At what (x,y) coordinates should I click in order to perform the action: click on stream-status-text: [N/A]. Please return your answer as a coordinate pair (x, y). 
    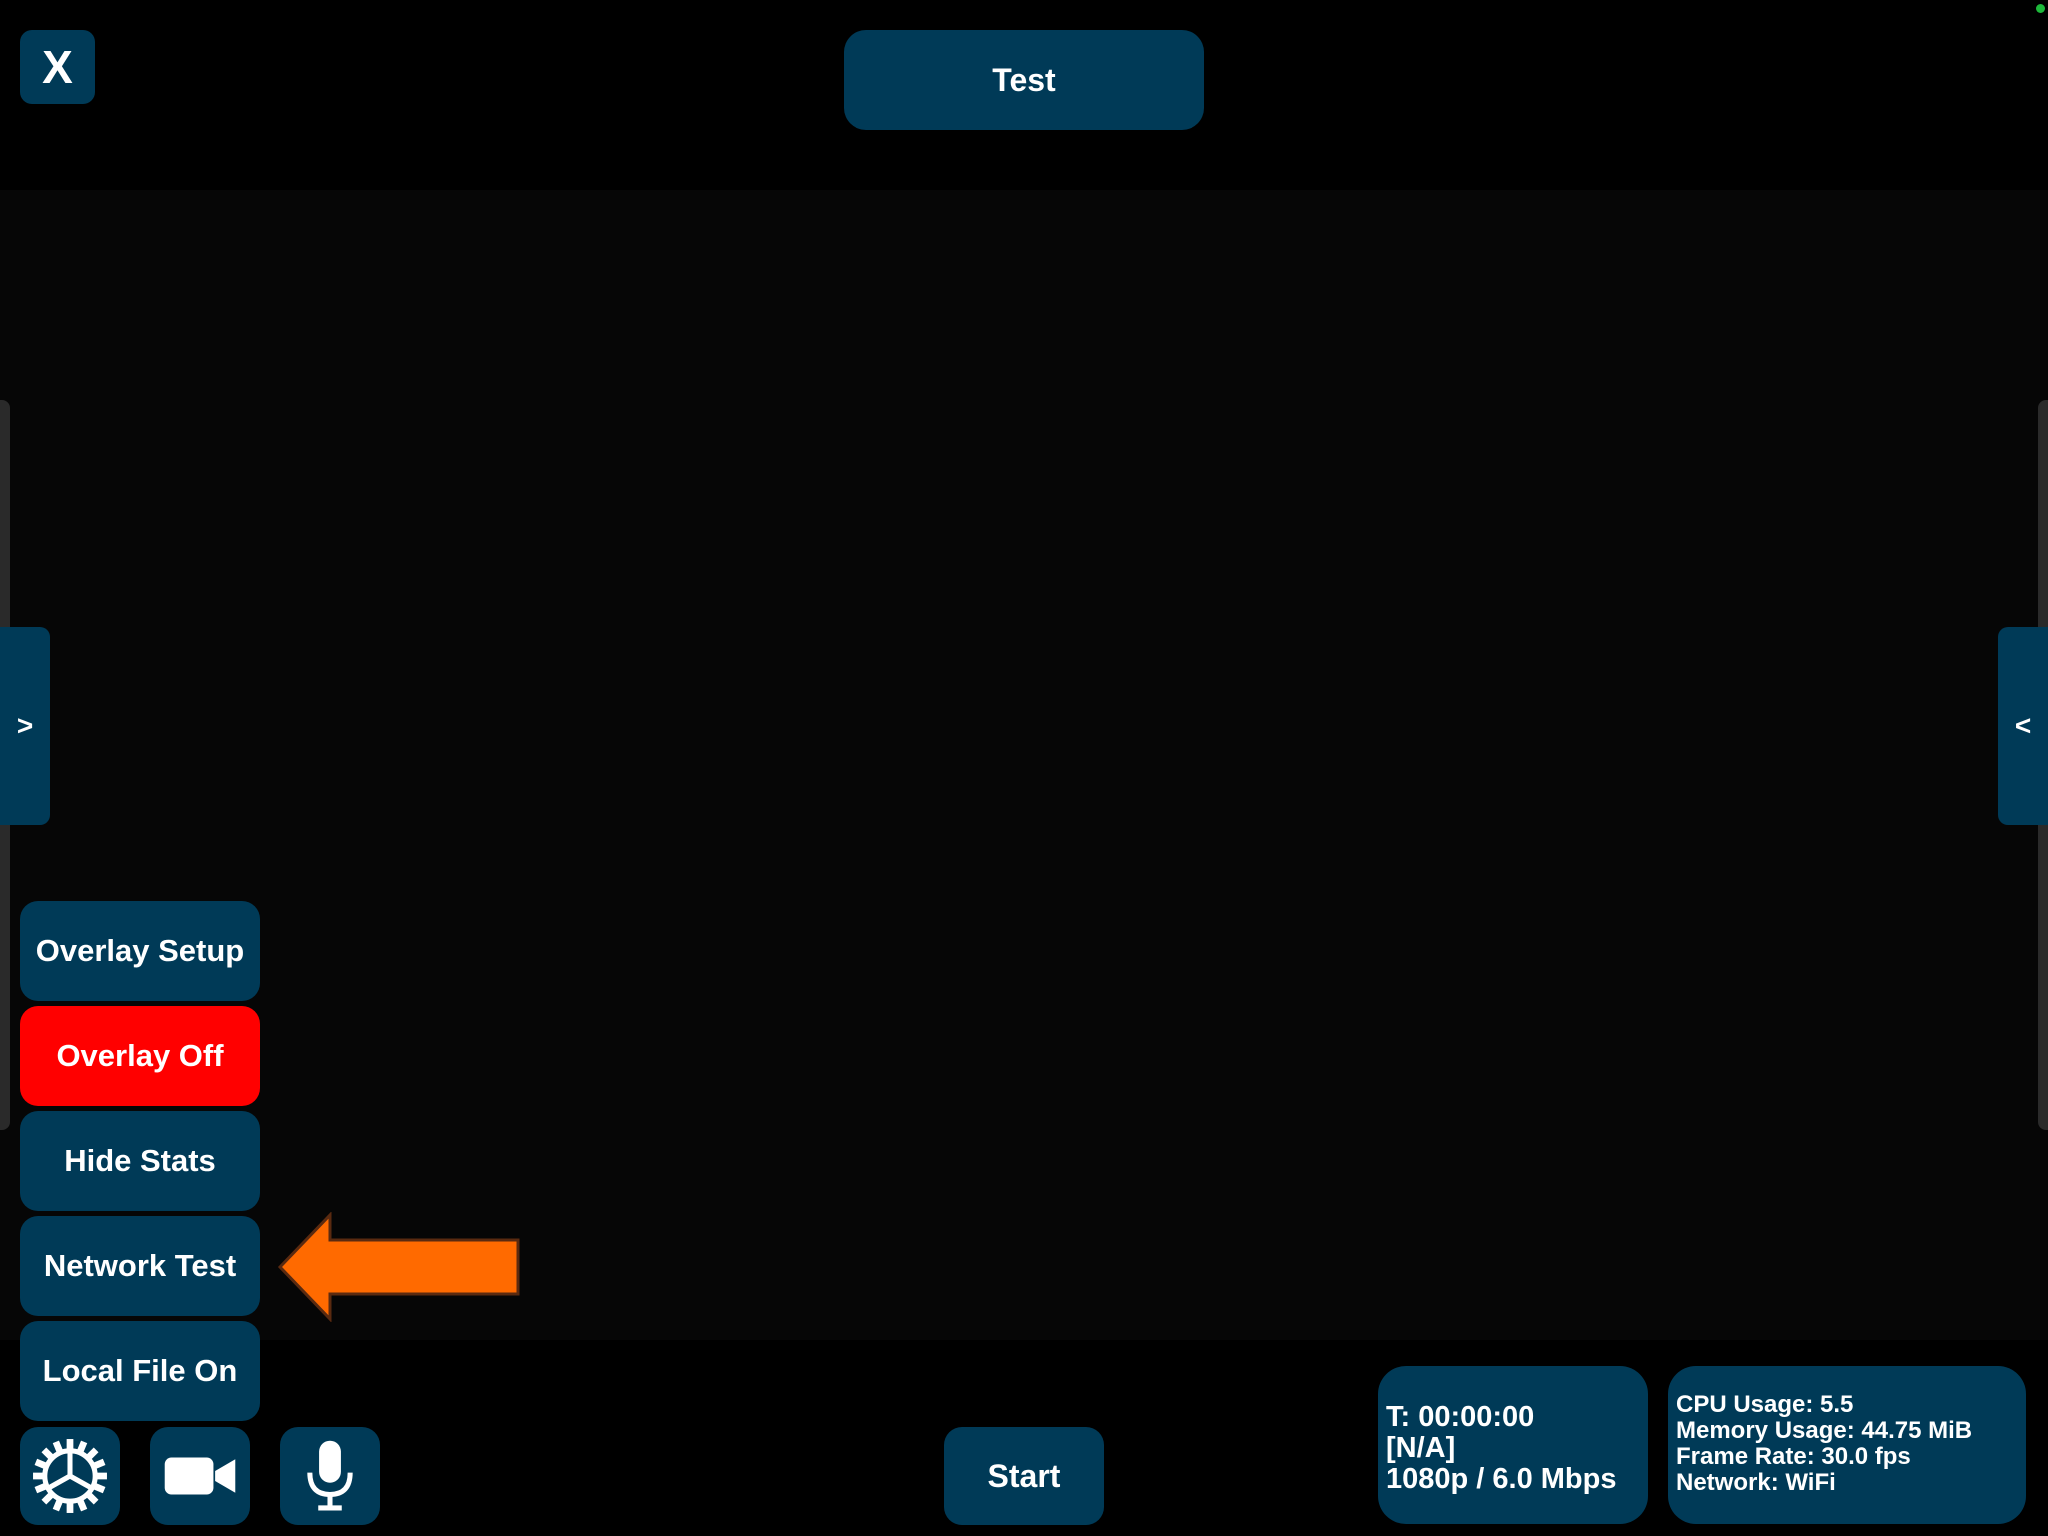
    Looking at the image, I should click on (1421, 1448).